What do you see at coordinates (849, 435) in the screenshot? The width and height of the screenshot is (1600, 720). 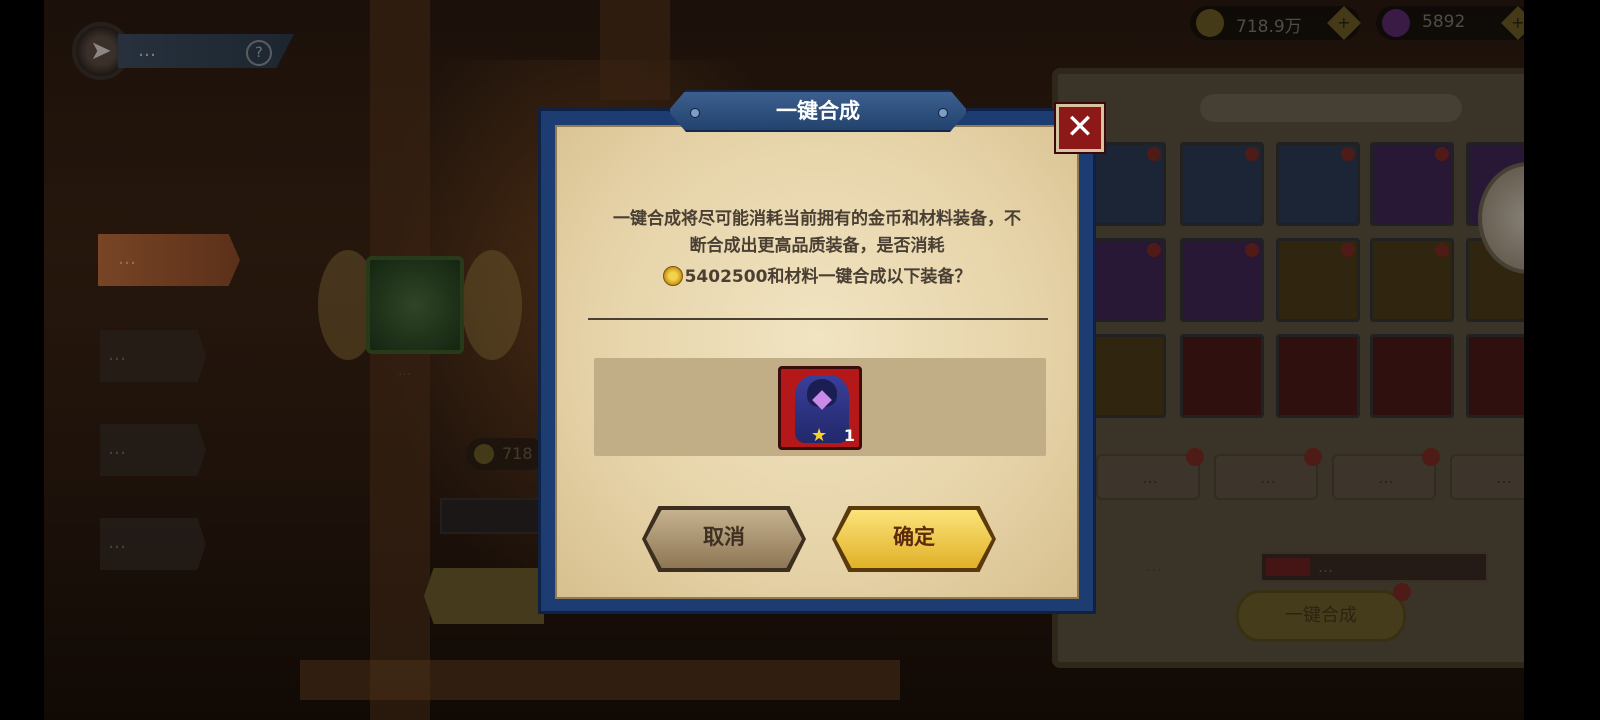 I see `item-count: 1` at bounding box center [849, 435].